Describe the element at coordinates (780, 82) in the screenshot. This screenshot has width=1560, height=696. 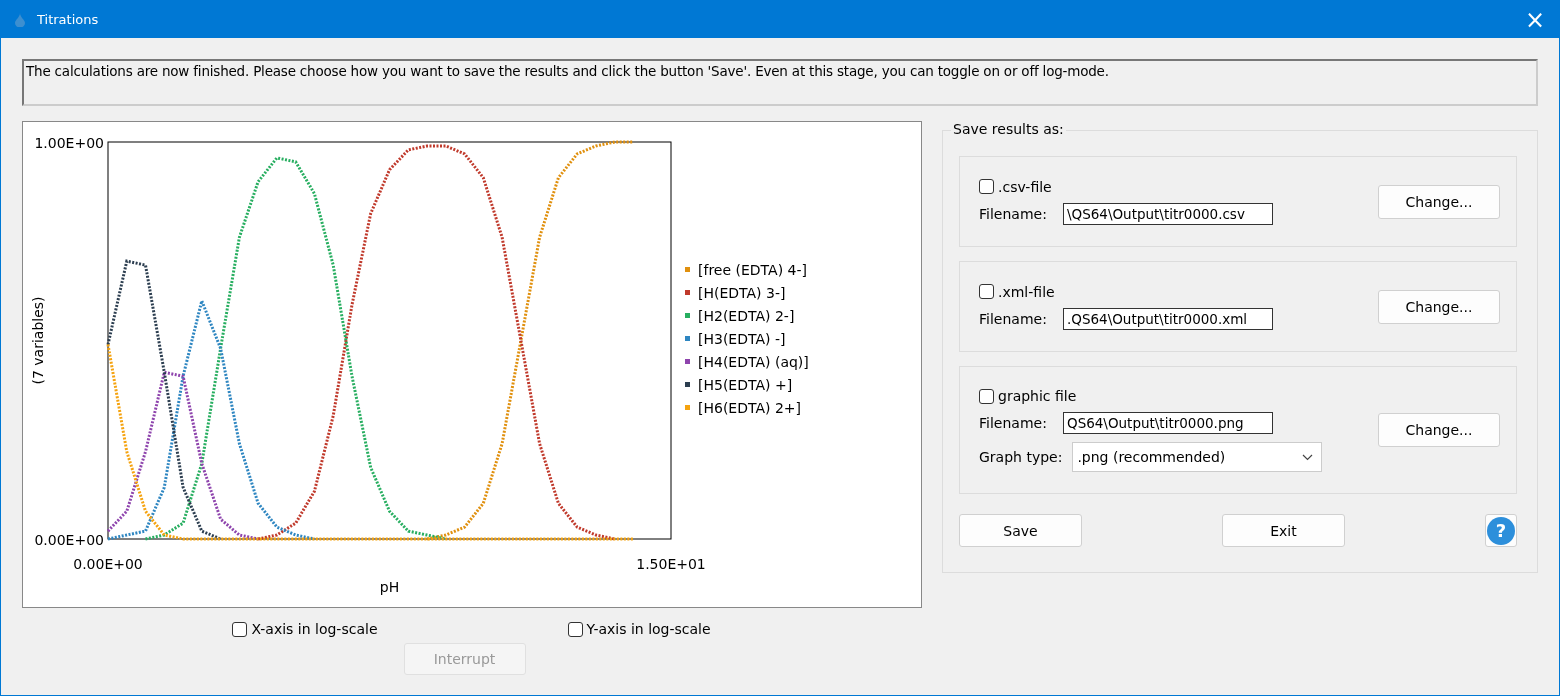
I see `message-box: The calculations are now finished. Please choose how you want to save the results and click the button 'Save'. Even at this stage, you can toggle on or off log-mode.` at that location.